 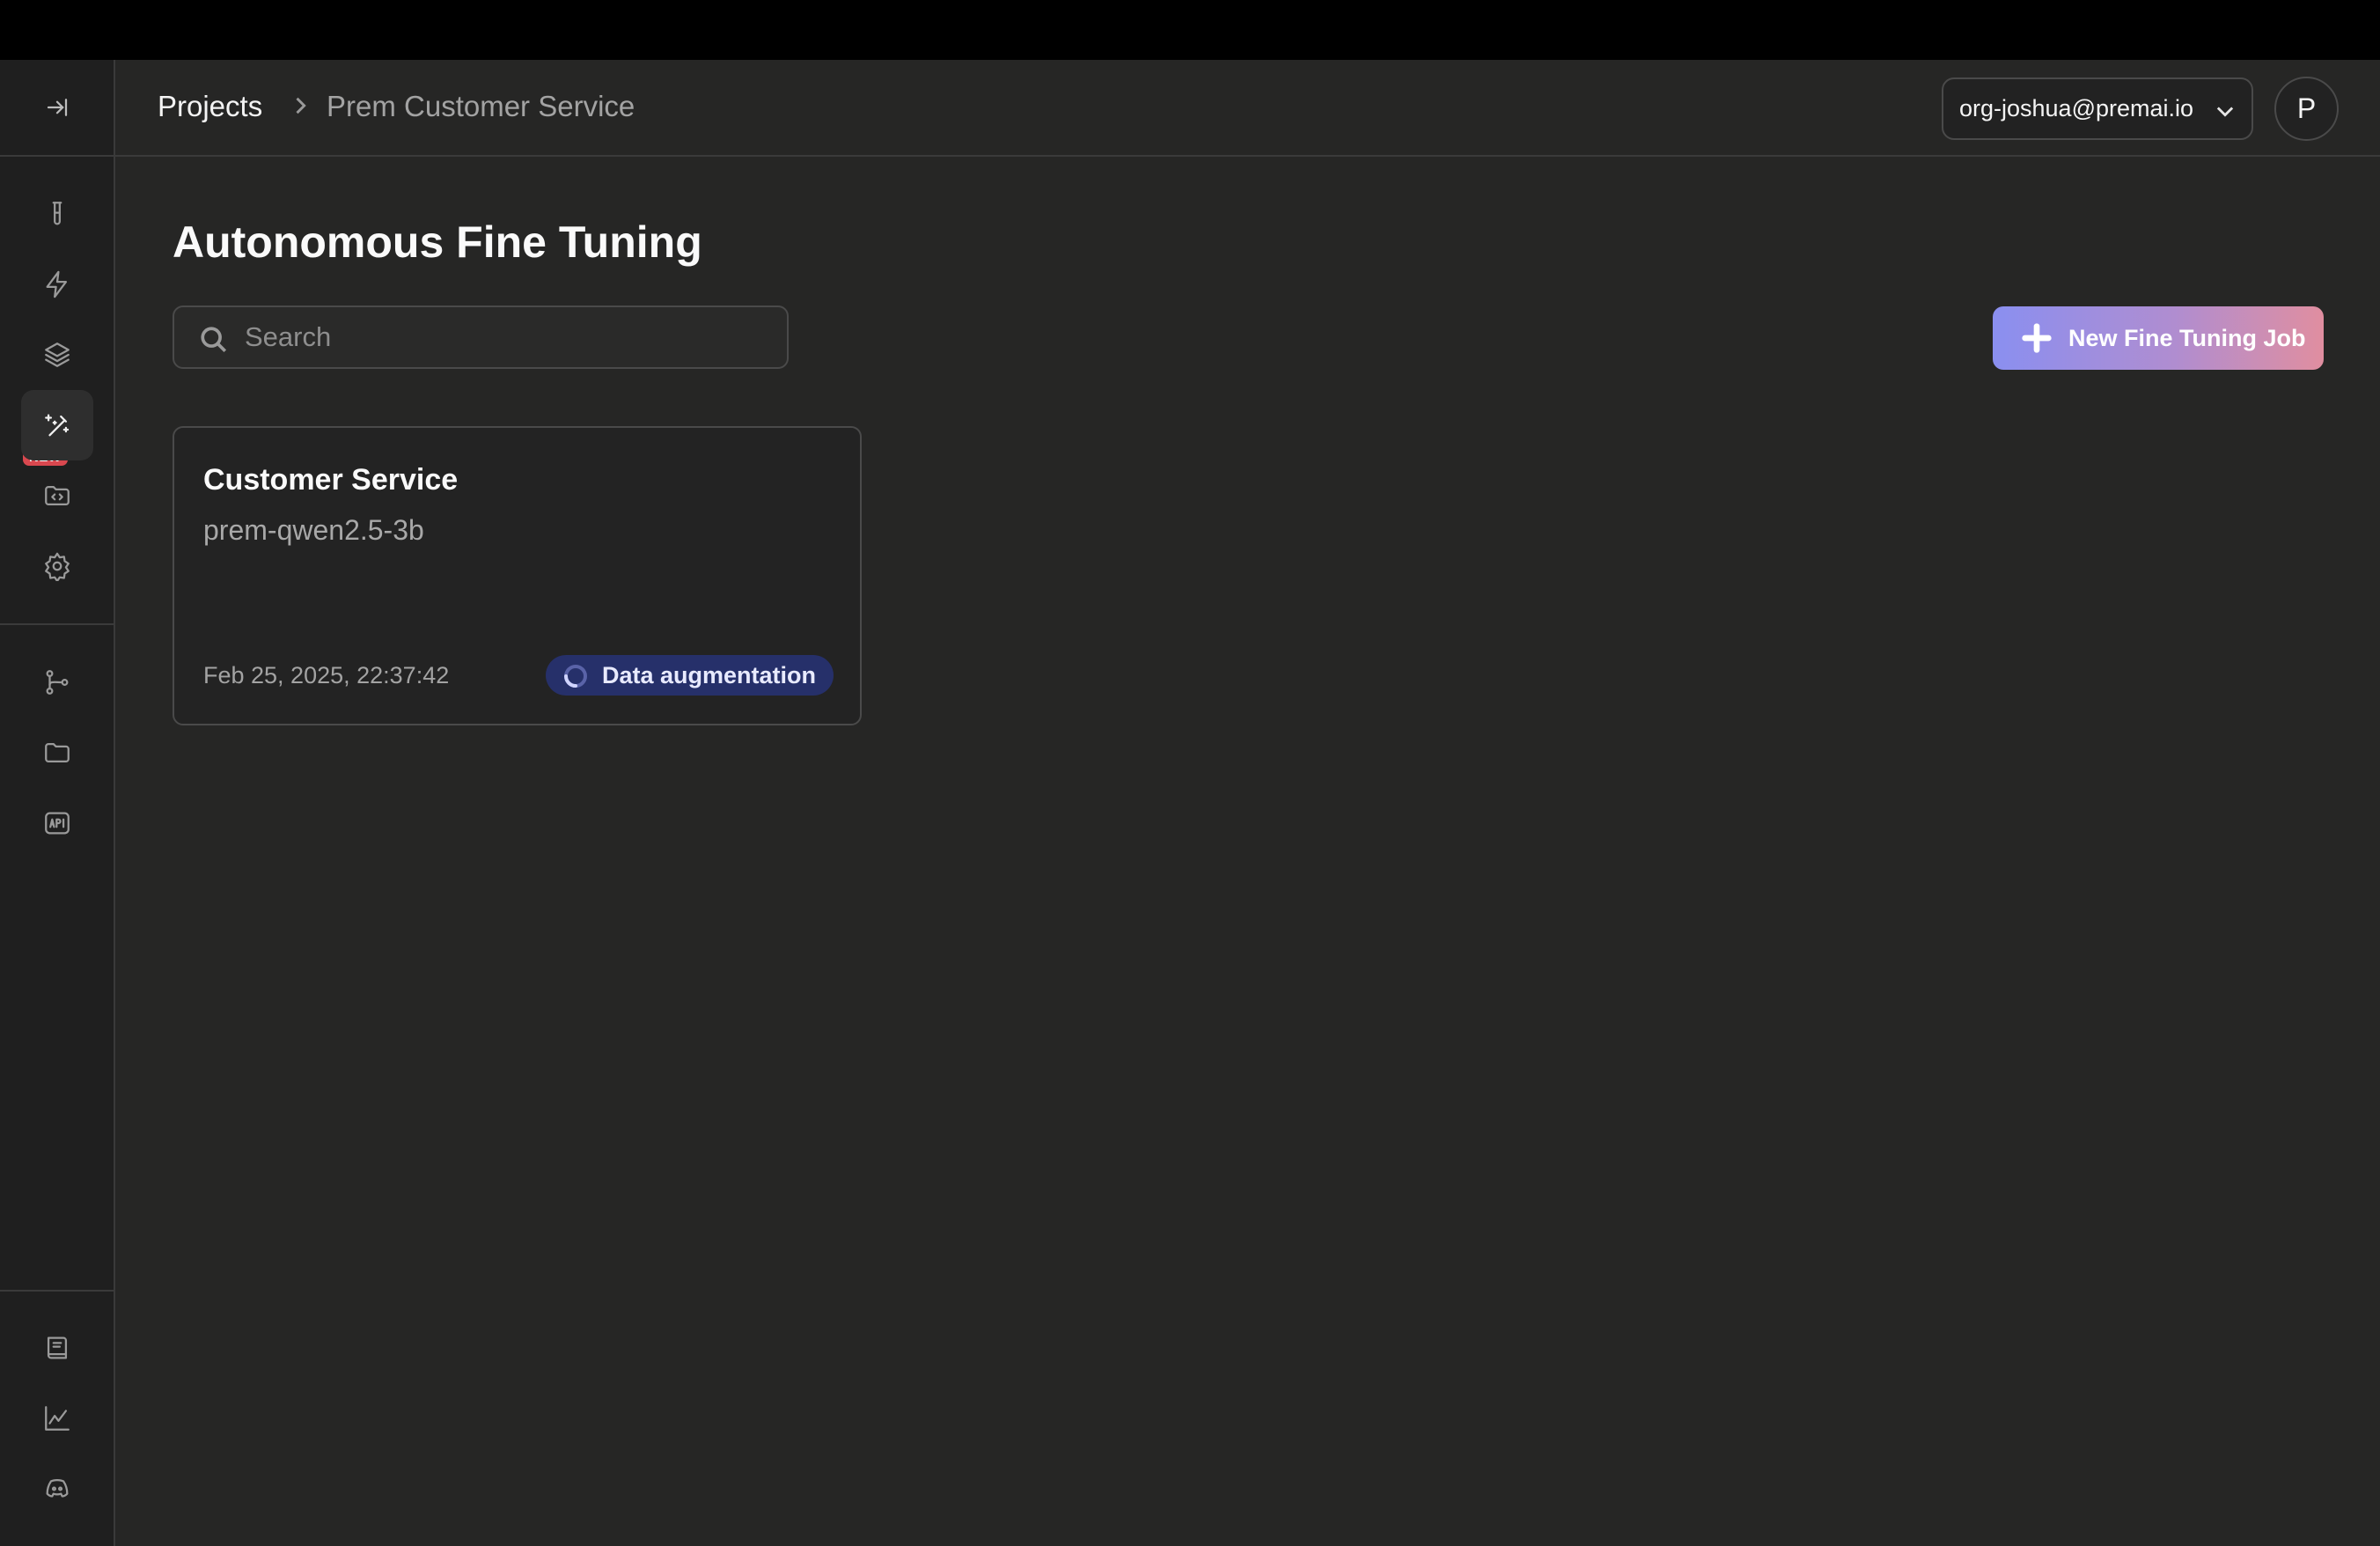 What do you see at coordinates (709, 674) in the screenshot?
I see `status-label: Data augmentation` at bounding box center [709, 674].